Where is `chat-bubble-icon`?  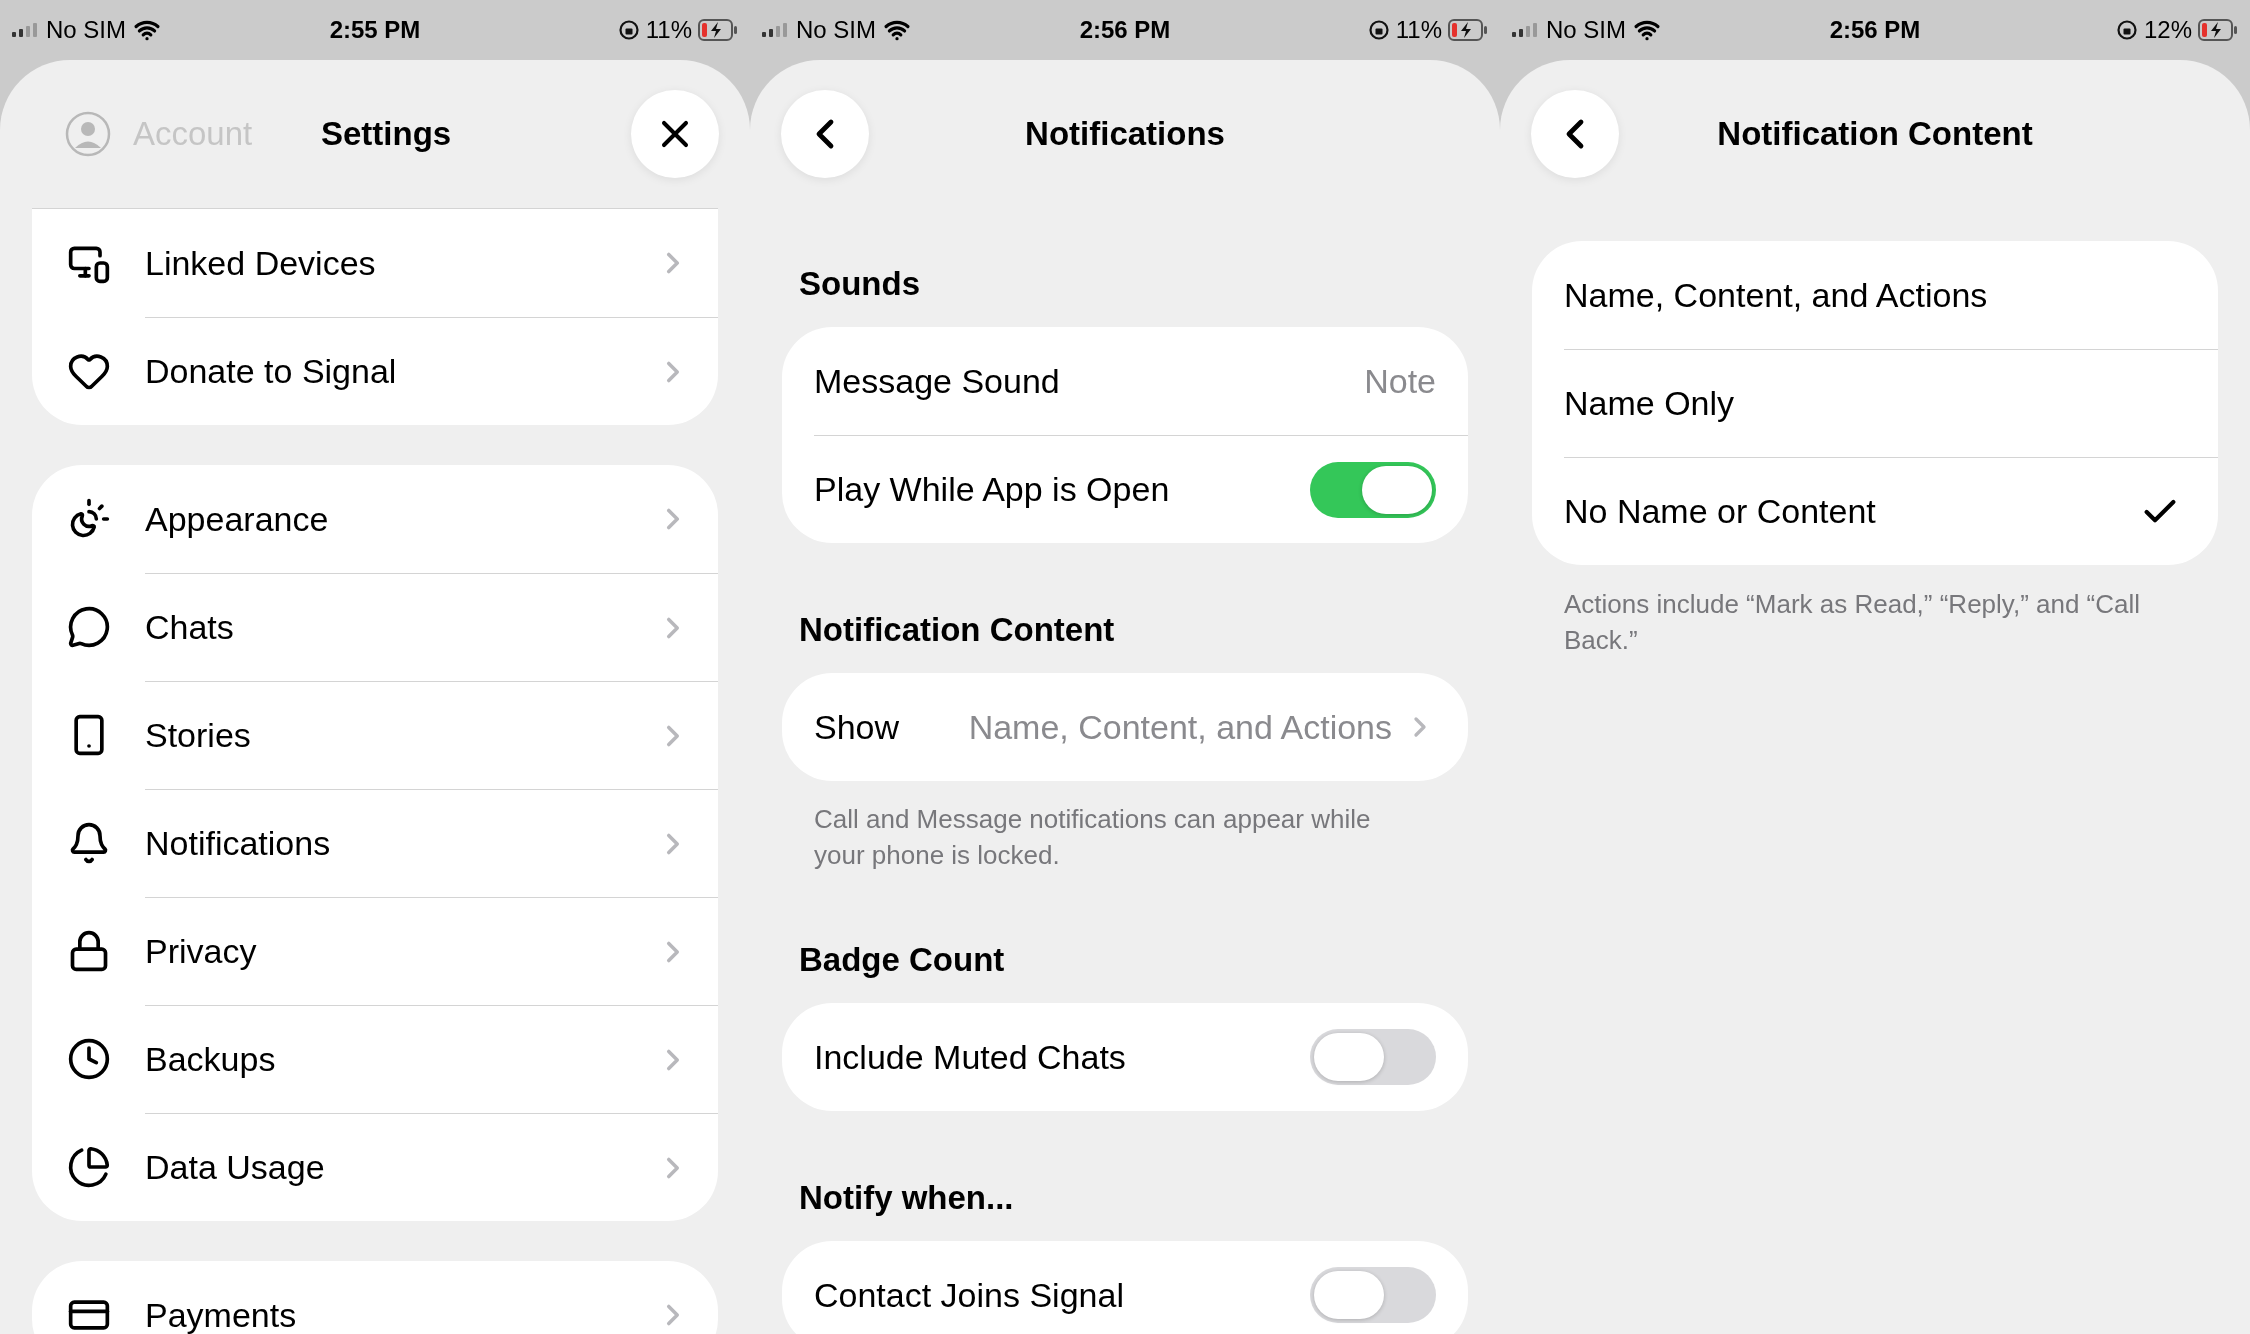
chat-bubble-icon is located at coordinates (89, 627).